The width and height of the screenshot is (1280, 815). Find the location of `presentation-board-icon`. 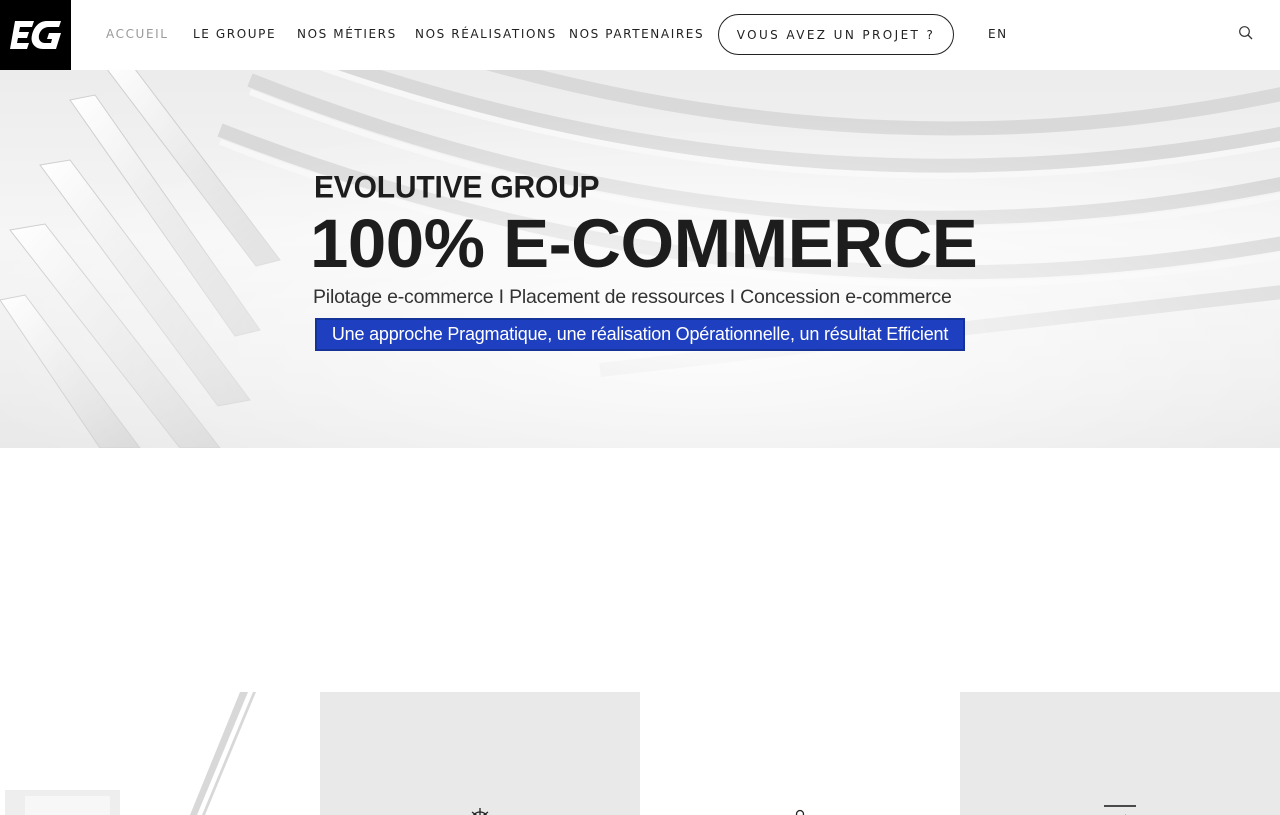

presentation-board-icon is located at coordinates (1120, 810).